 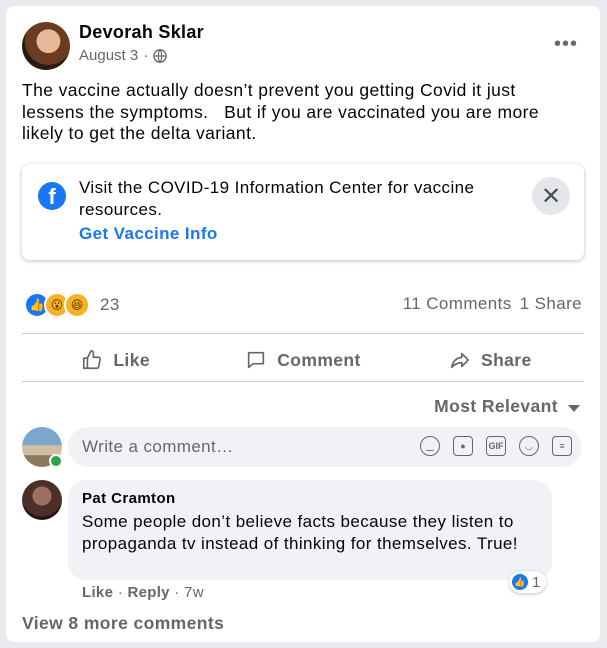 What do you see at coordinates (42, 500) in the screenshot?
I see `commenter-avatar` at bounding box center [42, 500].